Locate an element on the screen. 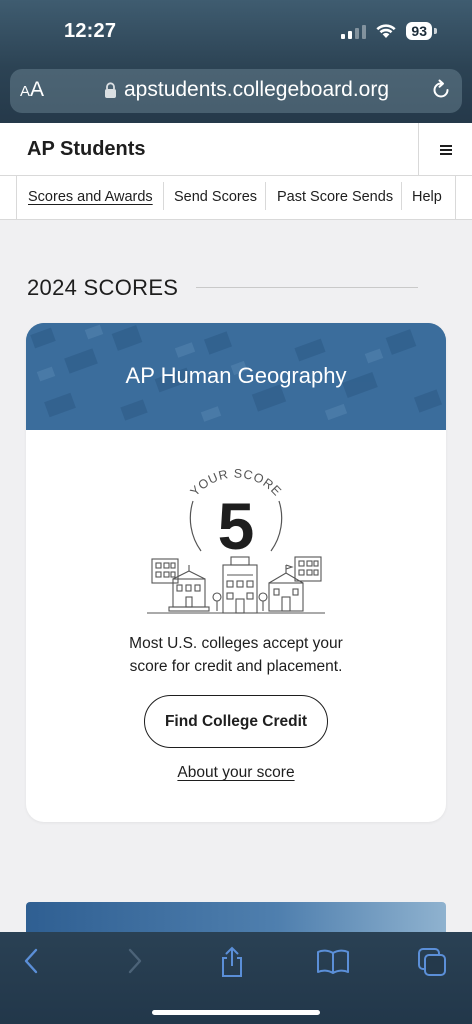 Image resolution: width=472 pixels, height=1024 pixels. status-time: 12:27 is located at coordinates (90, 31).